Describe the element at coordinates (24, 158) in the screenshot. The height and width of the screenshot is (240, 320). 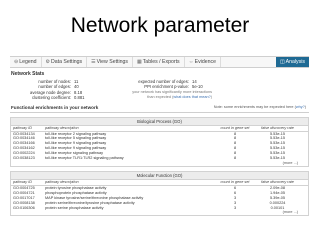
I see `table-cell: GO:0038123` at that location.